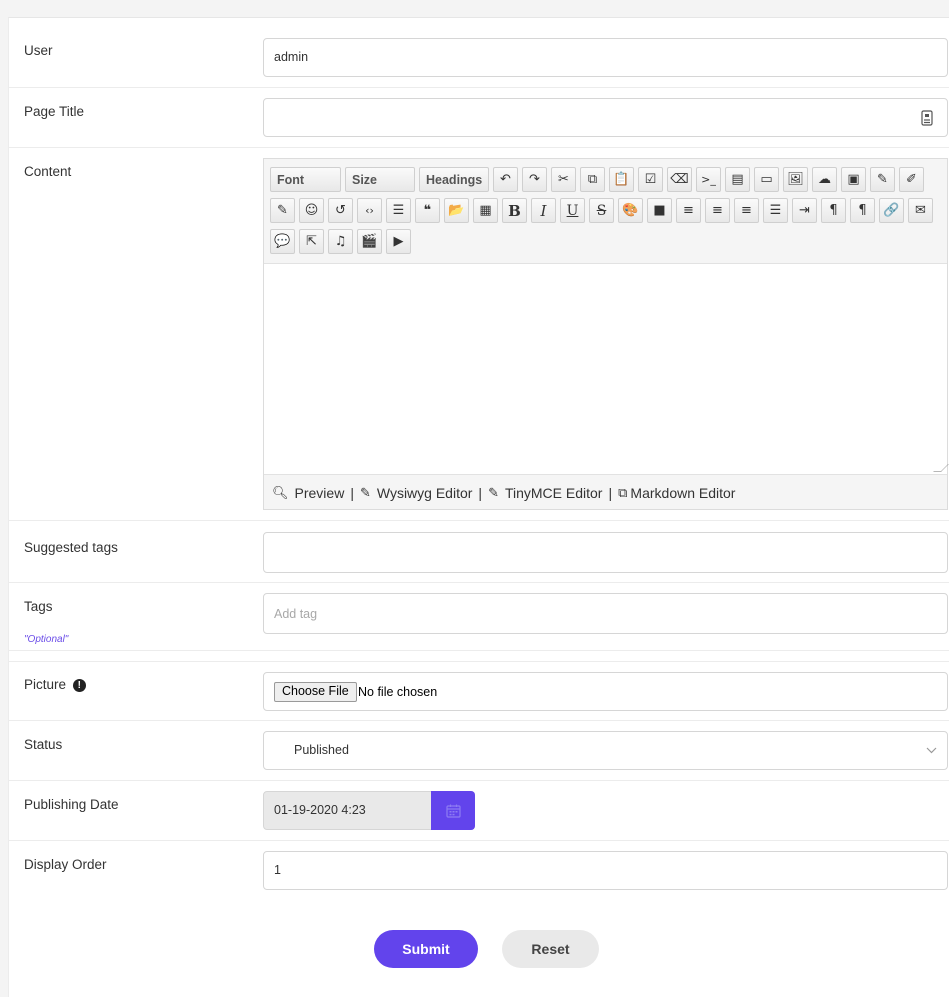 Image resolution: width=949 pixels, height=997 pixels. I want to click on publishing-date-label: Publishing Date, so click(71, 804).